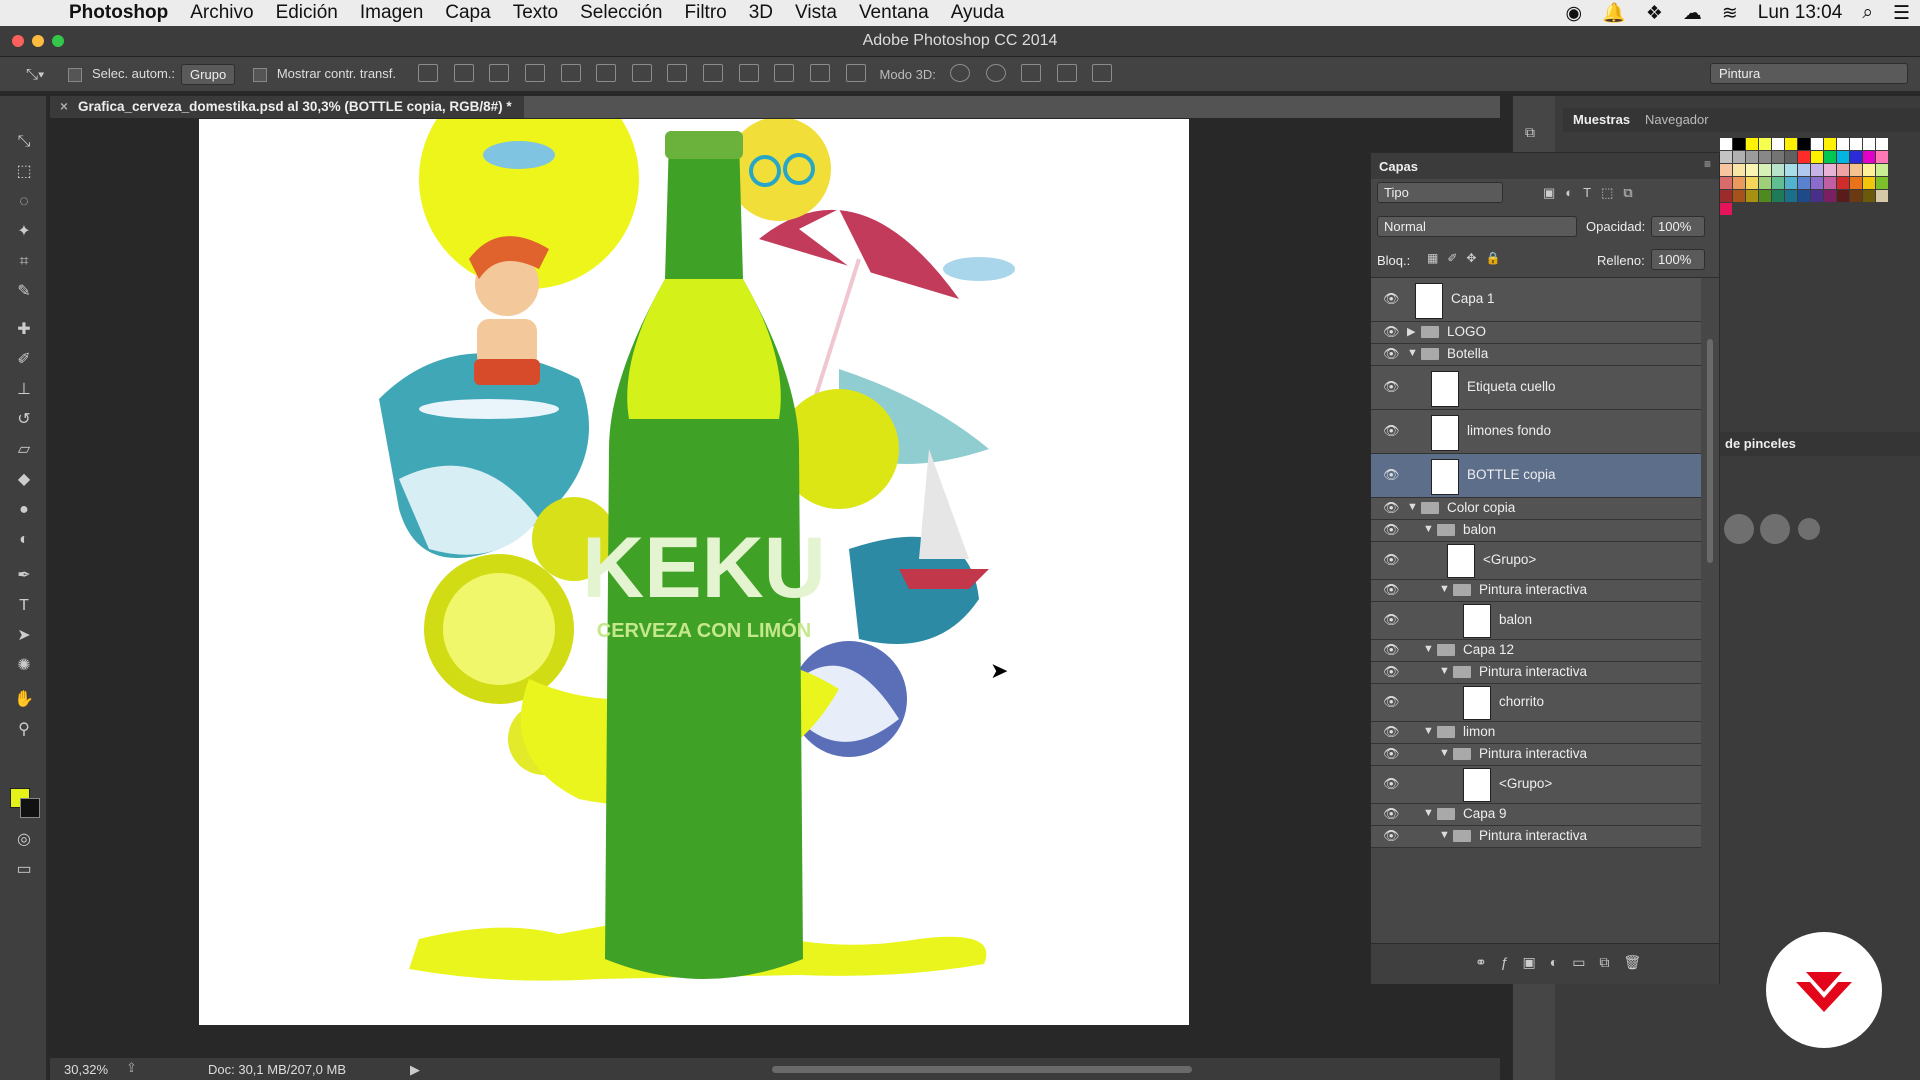  Describe the element at coordinates (1536, 621) in the screenshot. I see `layer-row: 👁 balon` at that location.